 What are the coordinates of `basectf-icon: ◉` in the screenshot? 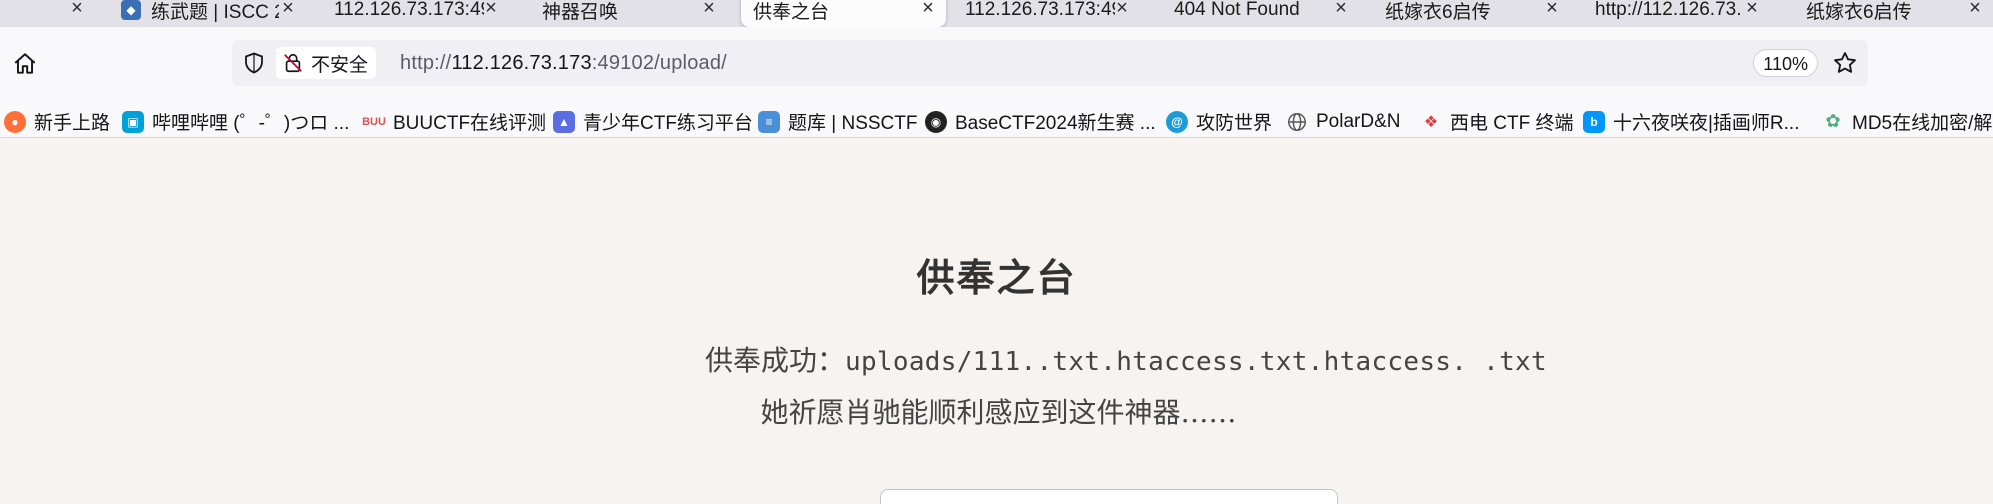 It's located at (936, 121).